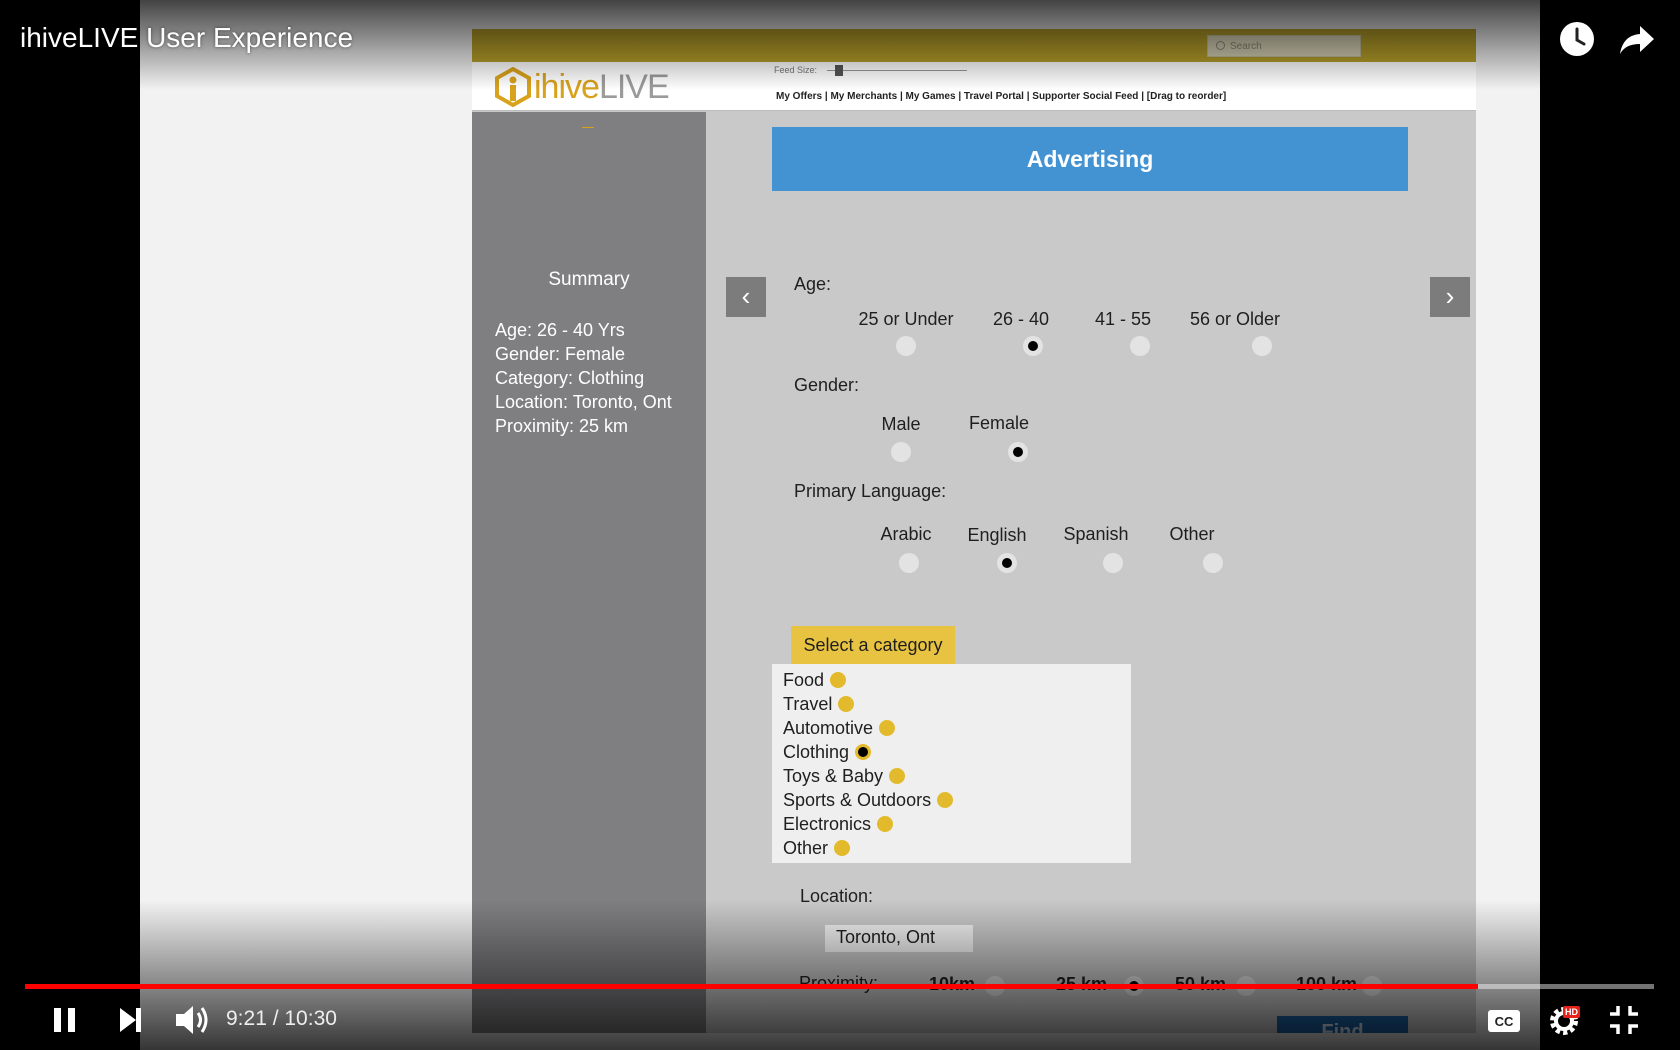  What do you see at coordinates (1033, 346) in the screenshot?
I see `age-radio-selected` at bounding box center [1033, 346].